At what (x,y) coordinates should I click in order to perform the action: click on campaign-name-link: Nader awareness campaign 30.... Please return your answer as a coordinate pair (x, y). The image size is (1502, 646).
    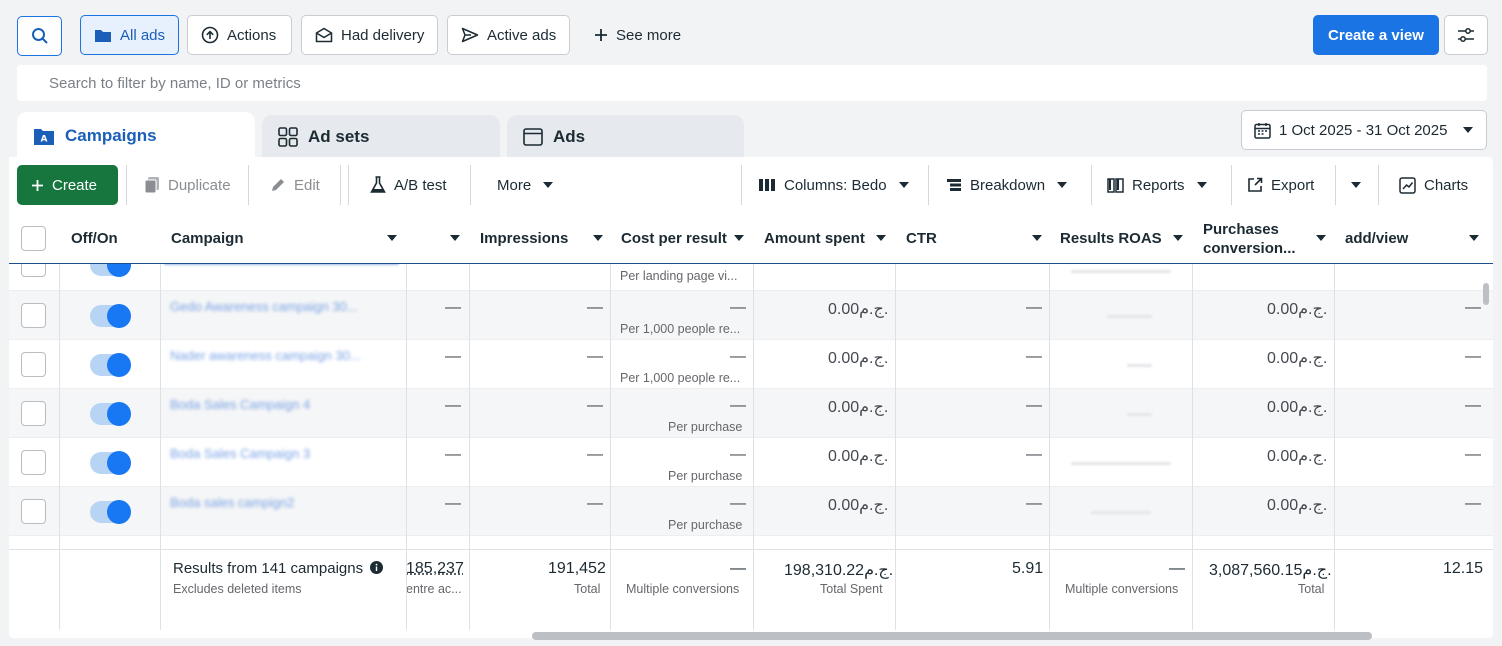
    Looking at the image, I should click on (265, 355).